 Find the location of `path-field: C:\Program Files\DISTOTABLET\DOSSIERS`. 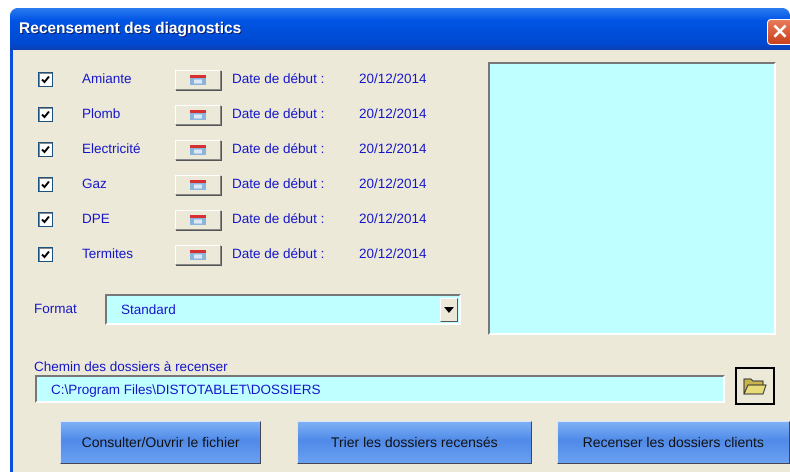

path-field: C:\Program Files\DISTOTABLET\DOSSIERS is located at coordinates (380, 389).